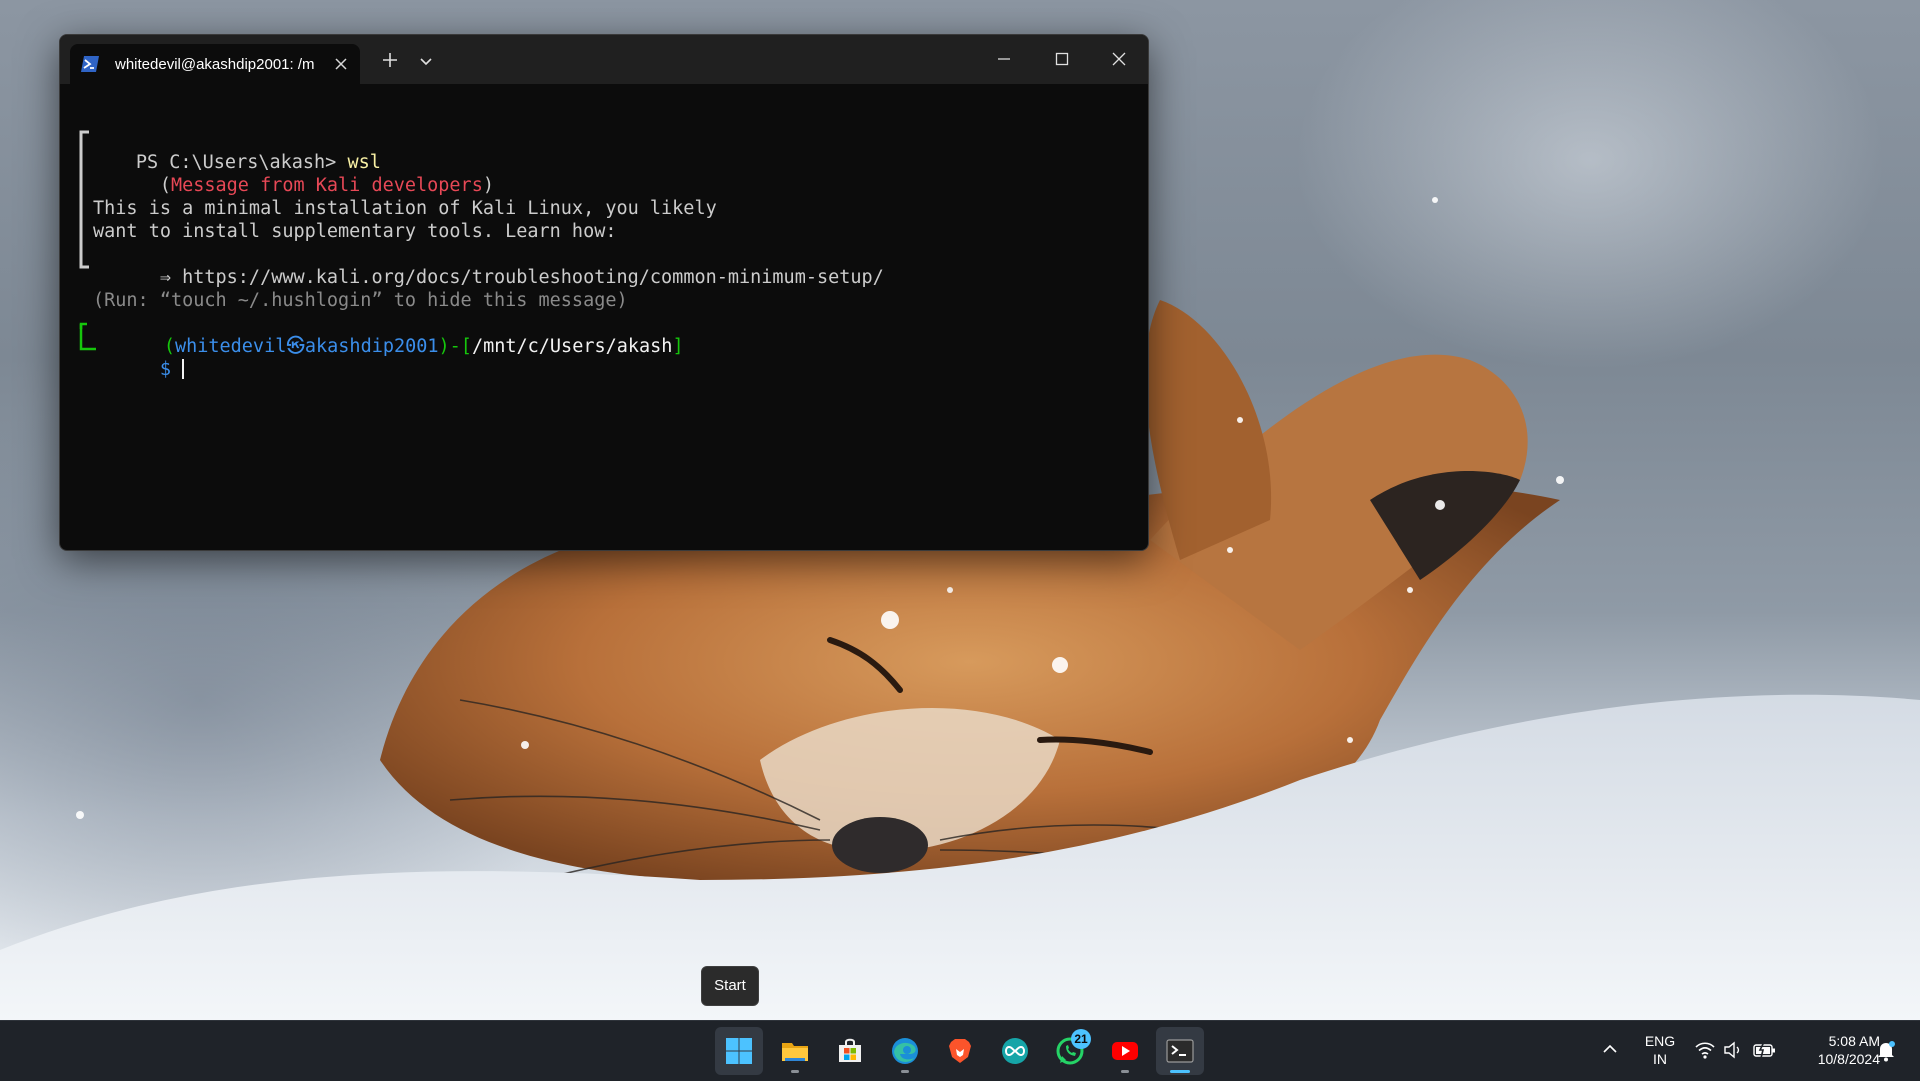 The image size is (1920, 1081). I want to click on show-hidden-icons-button, so click(1610, 1051).